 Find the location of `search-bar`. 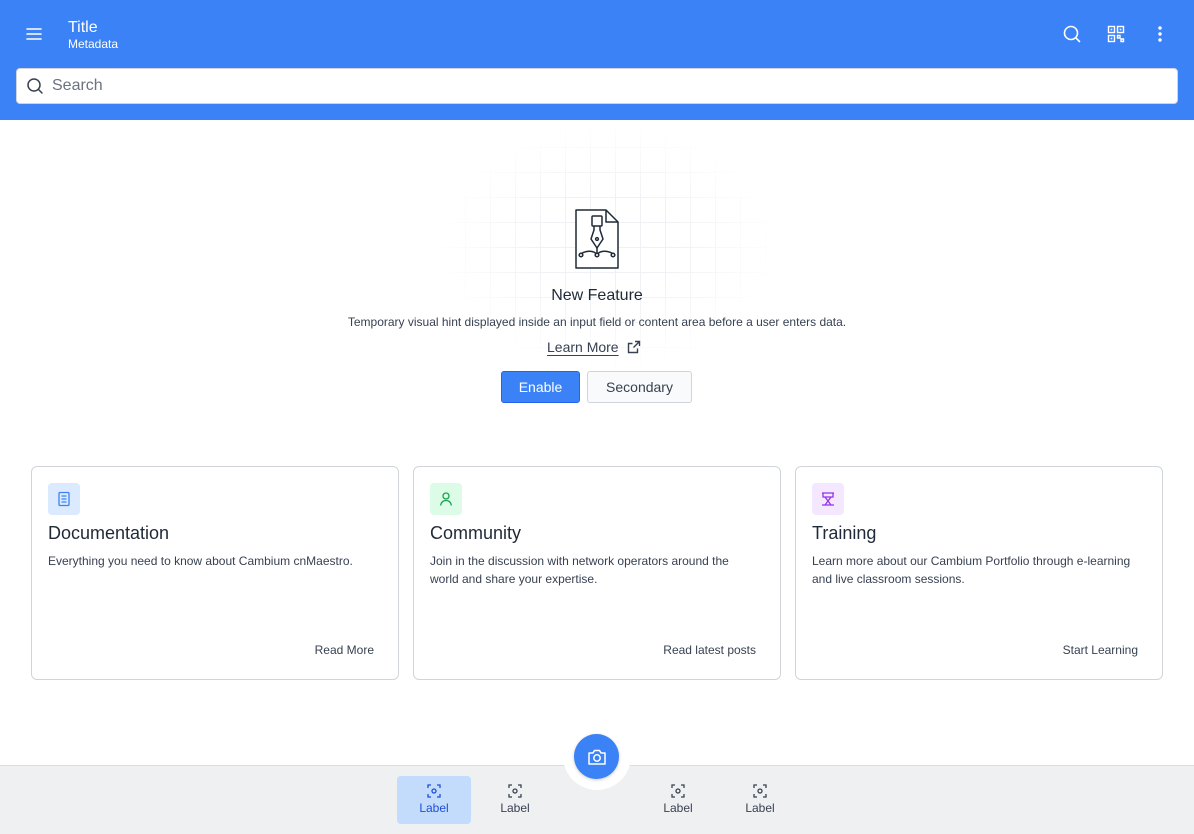

search-bar is located at coordinates (597, 86).